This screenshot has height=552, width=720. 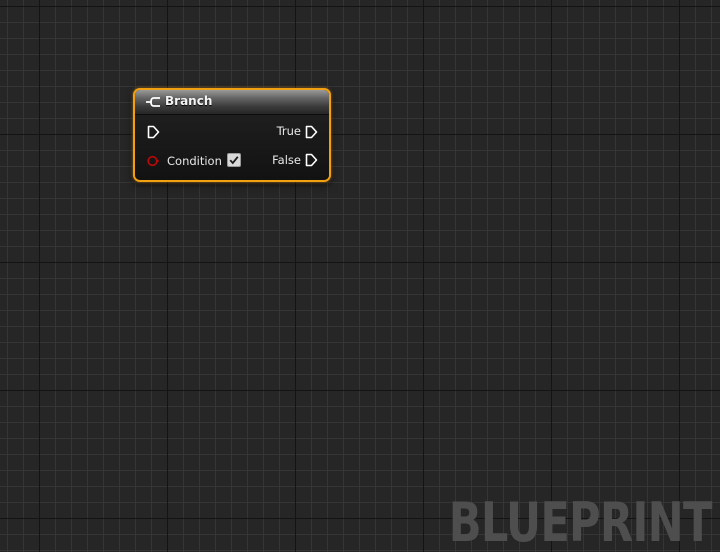 I want to click on condition-checkbox, so click(x=234, y=160).